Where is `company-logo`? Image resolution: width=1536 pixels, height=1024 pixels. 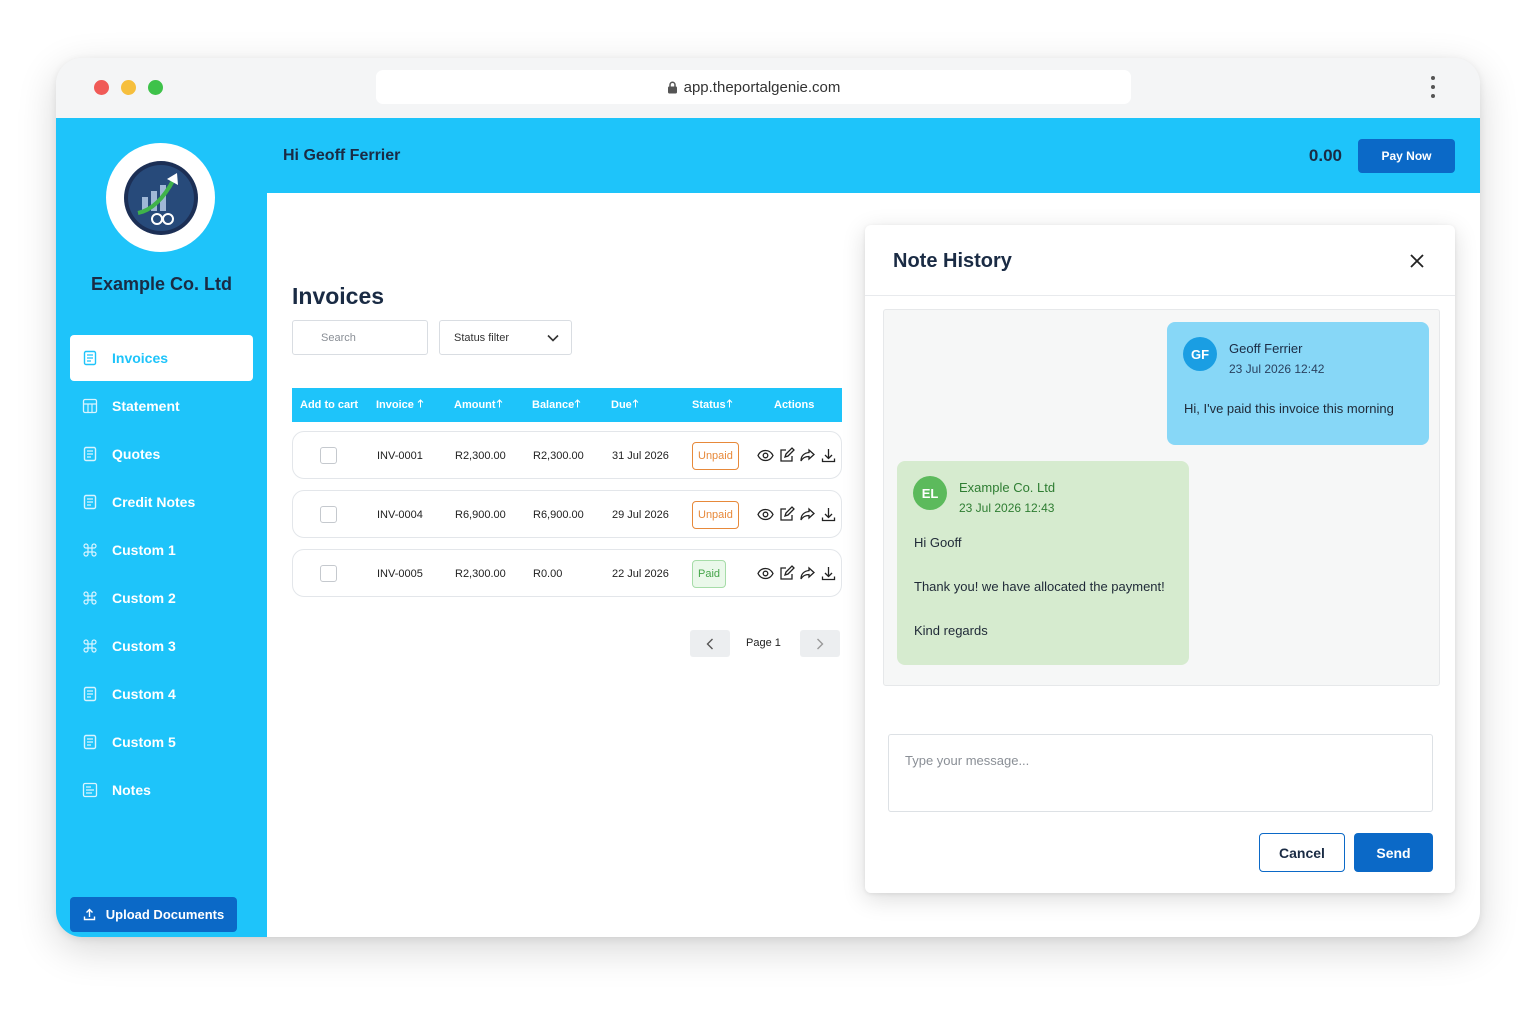
company-logo is located at coordinates (160, 197).